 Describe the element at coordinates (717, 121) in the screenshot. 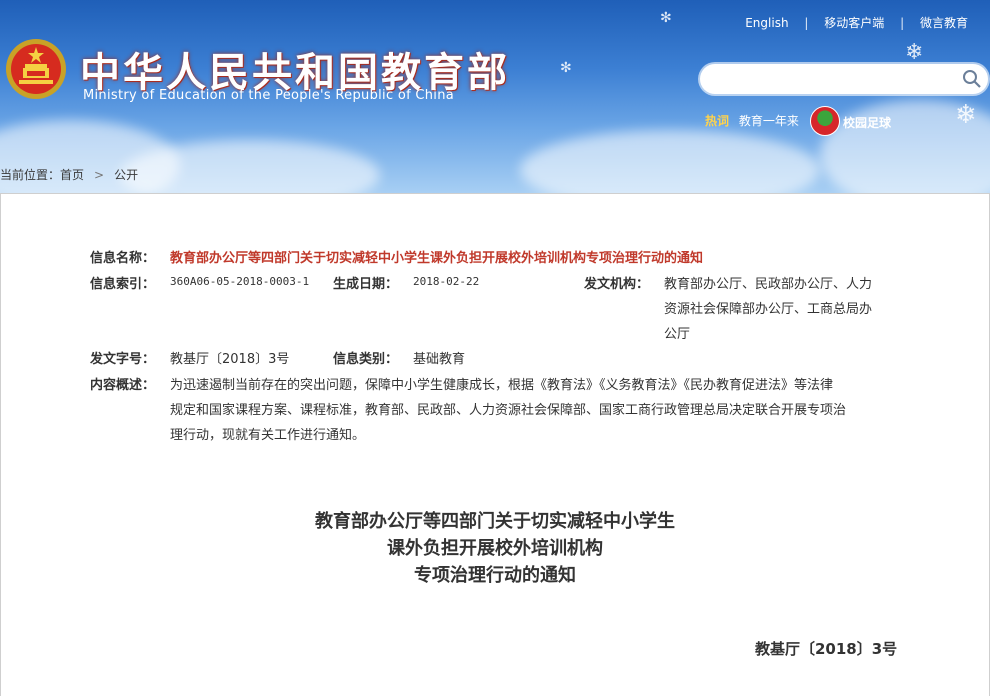

I see `hot-words-label: 热词` at that location.